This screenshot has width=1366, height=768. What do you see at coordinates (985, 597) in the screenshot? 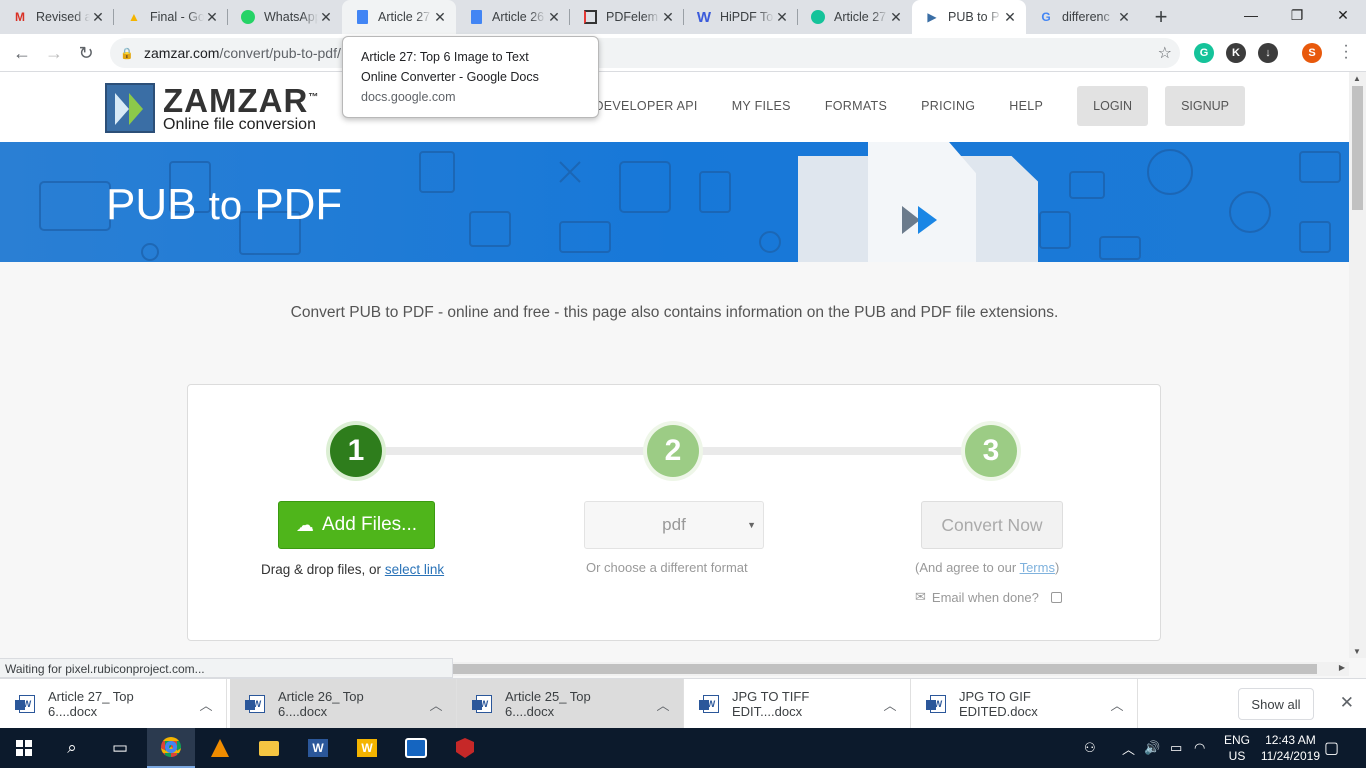
I see `email-label: Email when done?` at bounding box center [985, 597].